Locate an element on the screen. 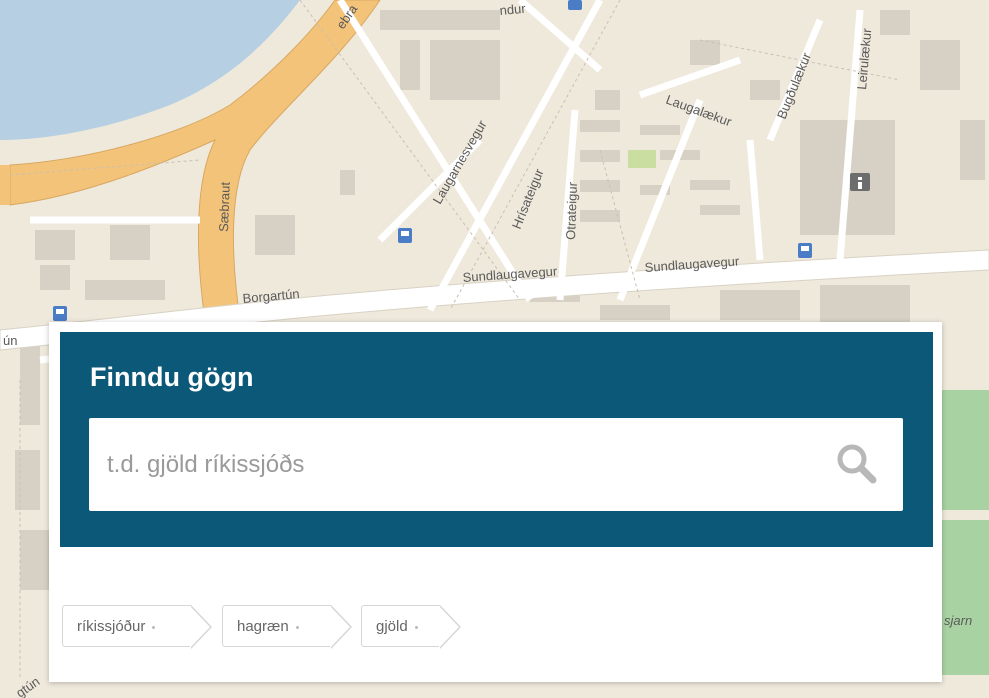 This screenshot has height=698, width=989. tag-gjold: gjöld is located at coordinates (411, 627).